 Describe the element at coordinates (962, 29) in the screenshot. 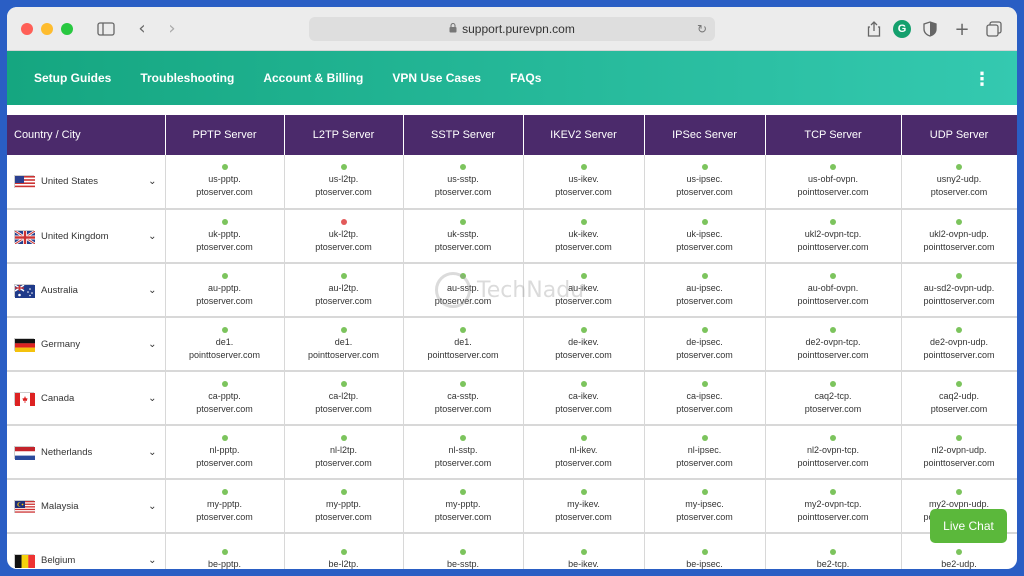

I see `new-tab-icon: +` at that location.